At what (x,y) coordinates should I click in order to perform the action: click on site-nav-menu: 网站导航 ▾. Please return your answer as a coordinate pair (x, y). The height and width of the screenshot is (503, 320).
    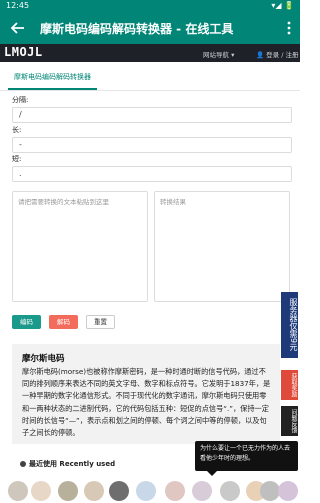
    Looking at the image, I should click on (218, 54).